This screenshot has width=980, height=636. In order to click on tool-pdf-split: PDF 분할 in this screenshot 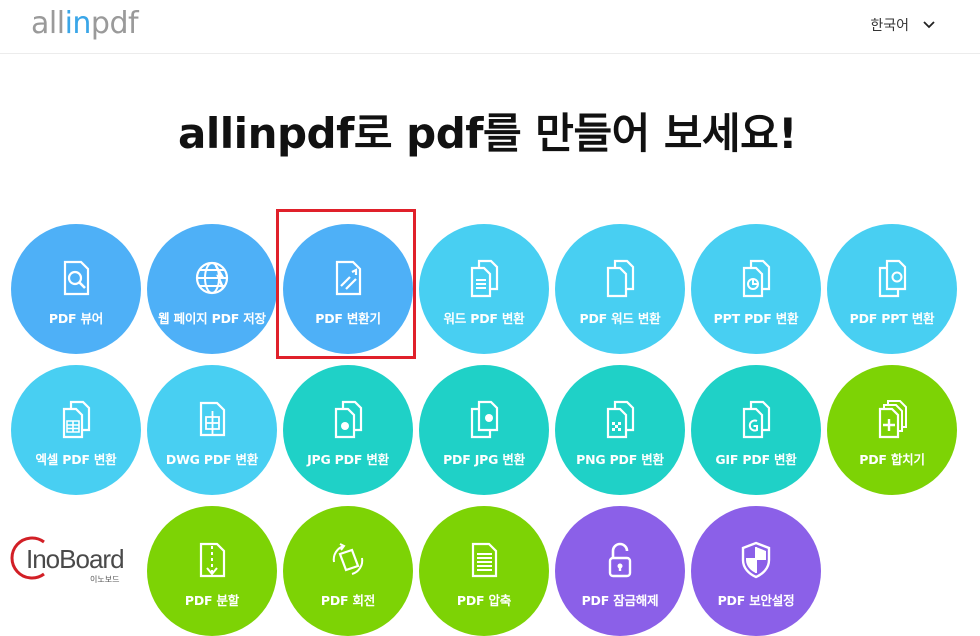, I will do `click(212, 571)`.